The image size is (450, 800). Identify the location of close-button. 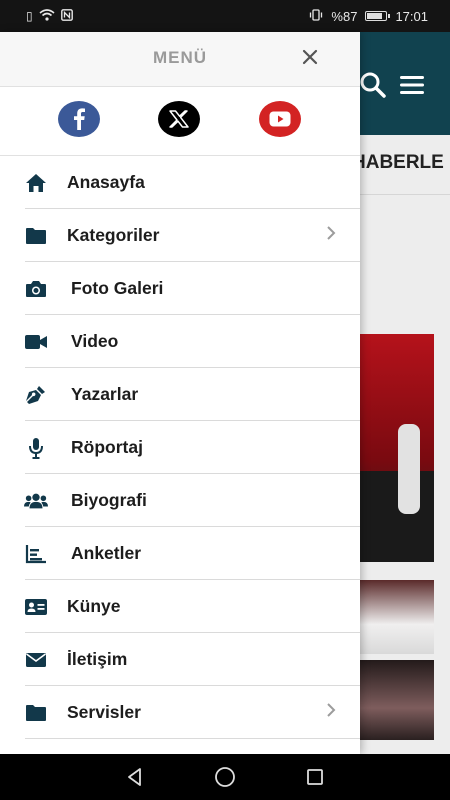
(310, 57).